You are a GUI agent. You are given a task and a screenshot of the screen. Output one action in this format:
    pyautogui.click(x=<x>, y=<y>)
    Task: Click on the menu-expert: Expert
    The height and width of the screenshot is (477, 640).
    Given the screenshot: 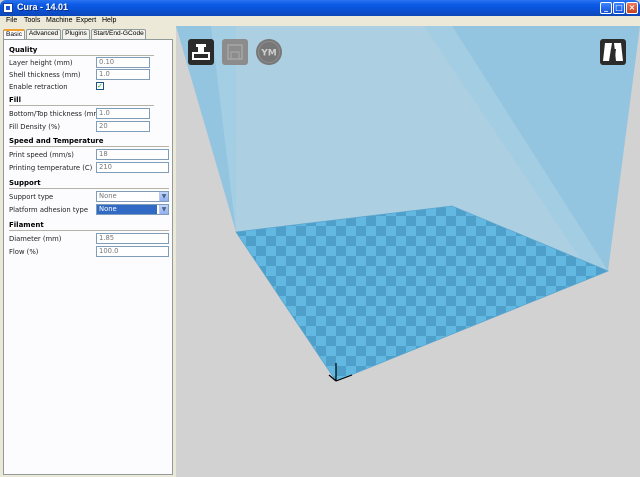 What is the action you would take?
    pyautogui.click(x=86, y=20)
    